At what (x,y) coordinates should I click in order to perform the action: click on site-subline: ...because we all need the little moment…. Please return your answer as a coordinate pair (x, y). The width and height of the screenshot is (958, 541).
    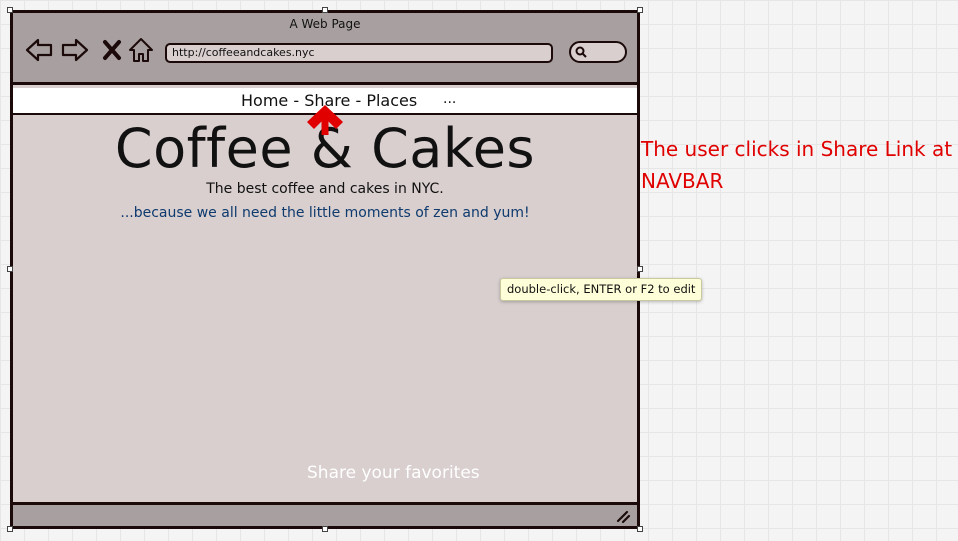
    Looking at the image, I should click on (325, 213).